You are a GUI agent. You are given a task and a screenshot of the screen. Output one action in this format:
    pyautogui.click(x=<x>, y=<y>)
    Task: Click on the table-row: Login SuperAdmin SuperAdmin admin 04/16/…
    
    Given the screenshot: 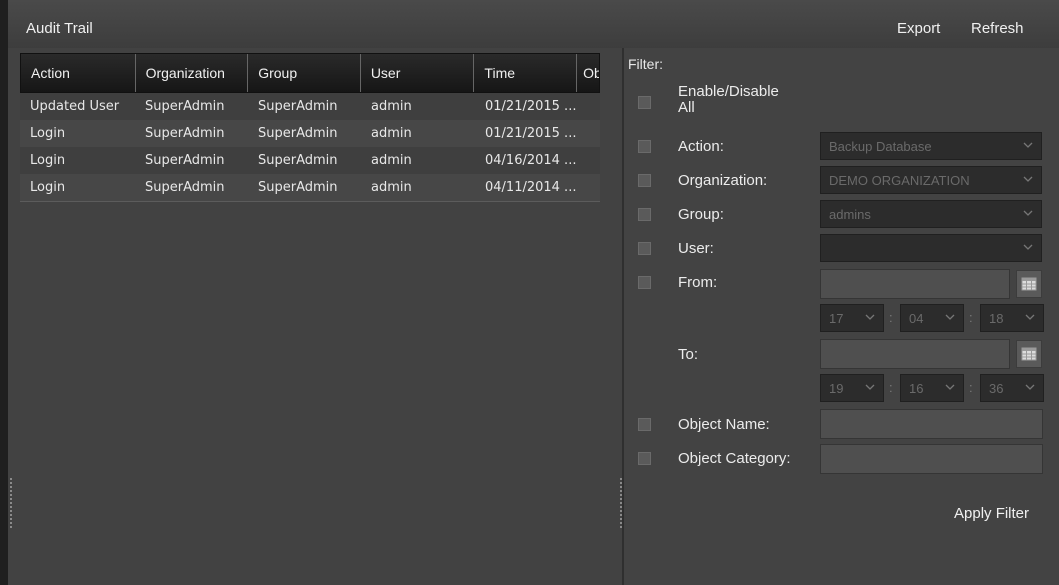 What is the action you would take?
    pyautogui.click(x=310, y=160)
    